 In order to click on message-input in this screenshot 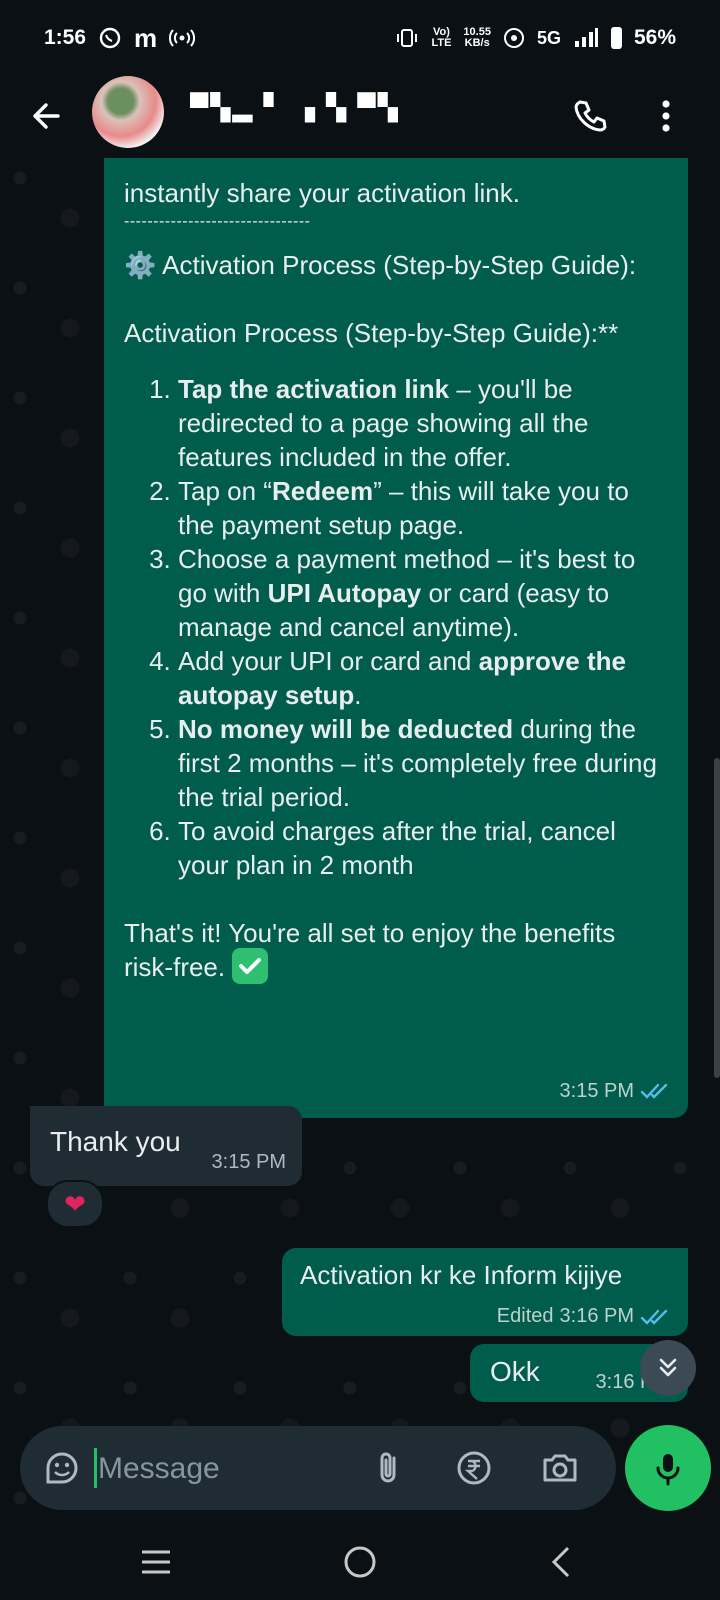, I will do `click(238, 1469)`.